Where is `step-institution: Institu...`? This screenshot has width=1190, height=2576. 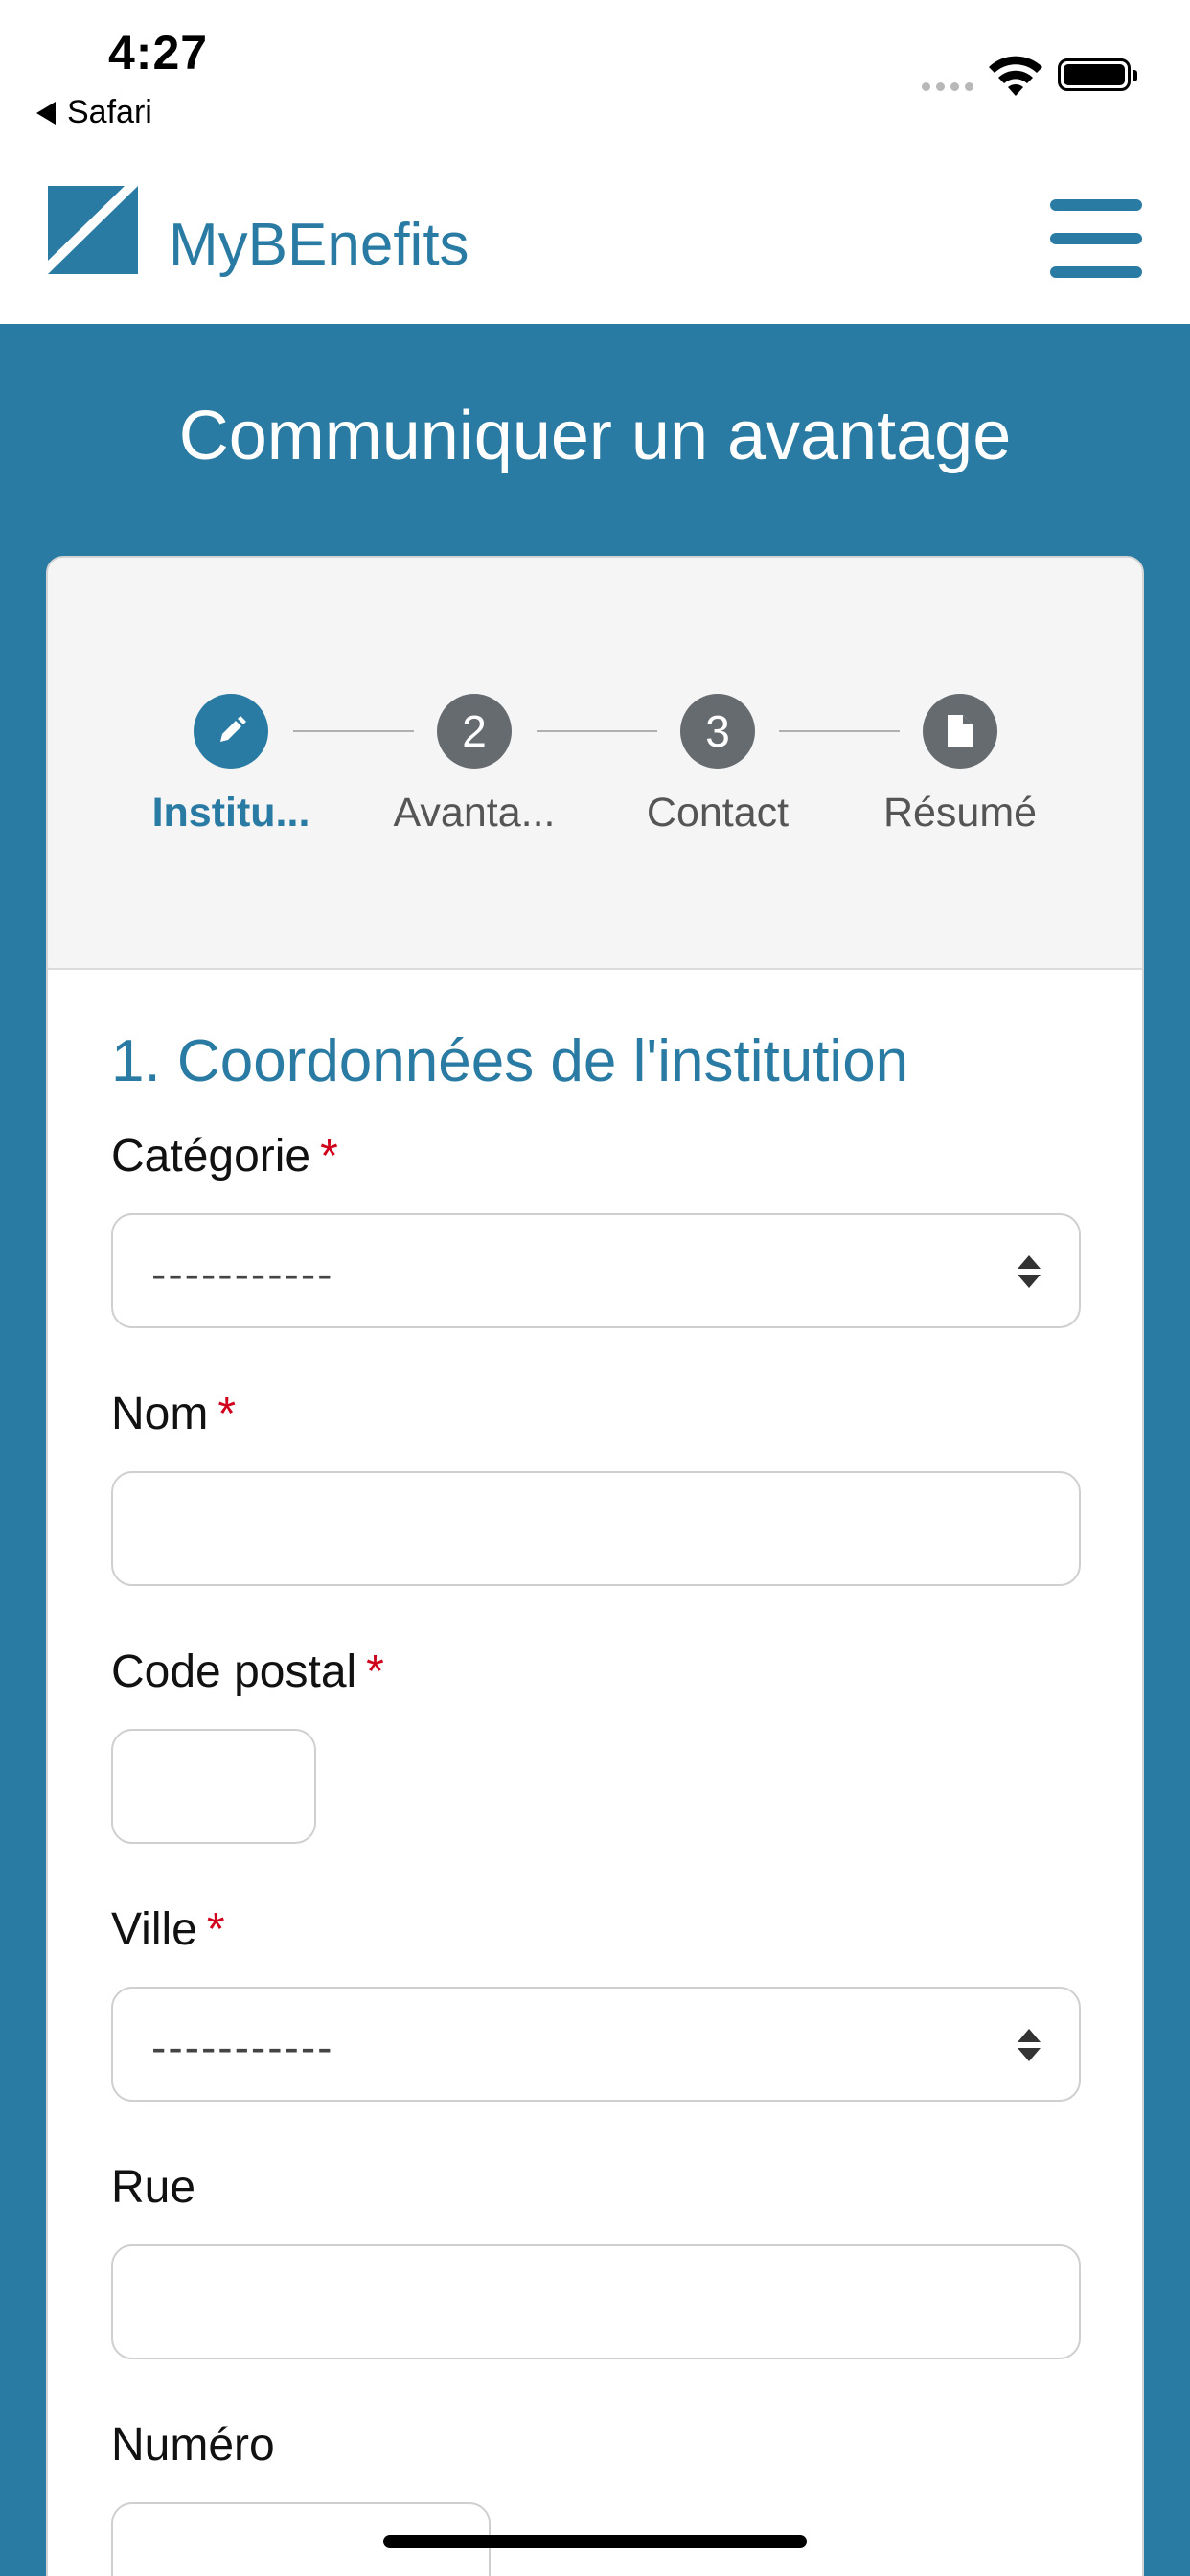 step-institution: Institu... is located at coordinates (231, 765).